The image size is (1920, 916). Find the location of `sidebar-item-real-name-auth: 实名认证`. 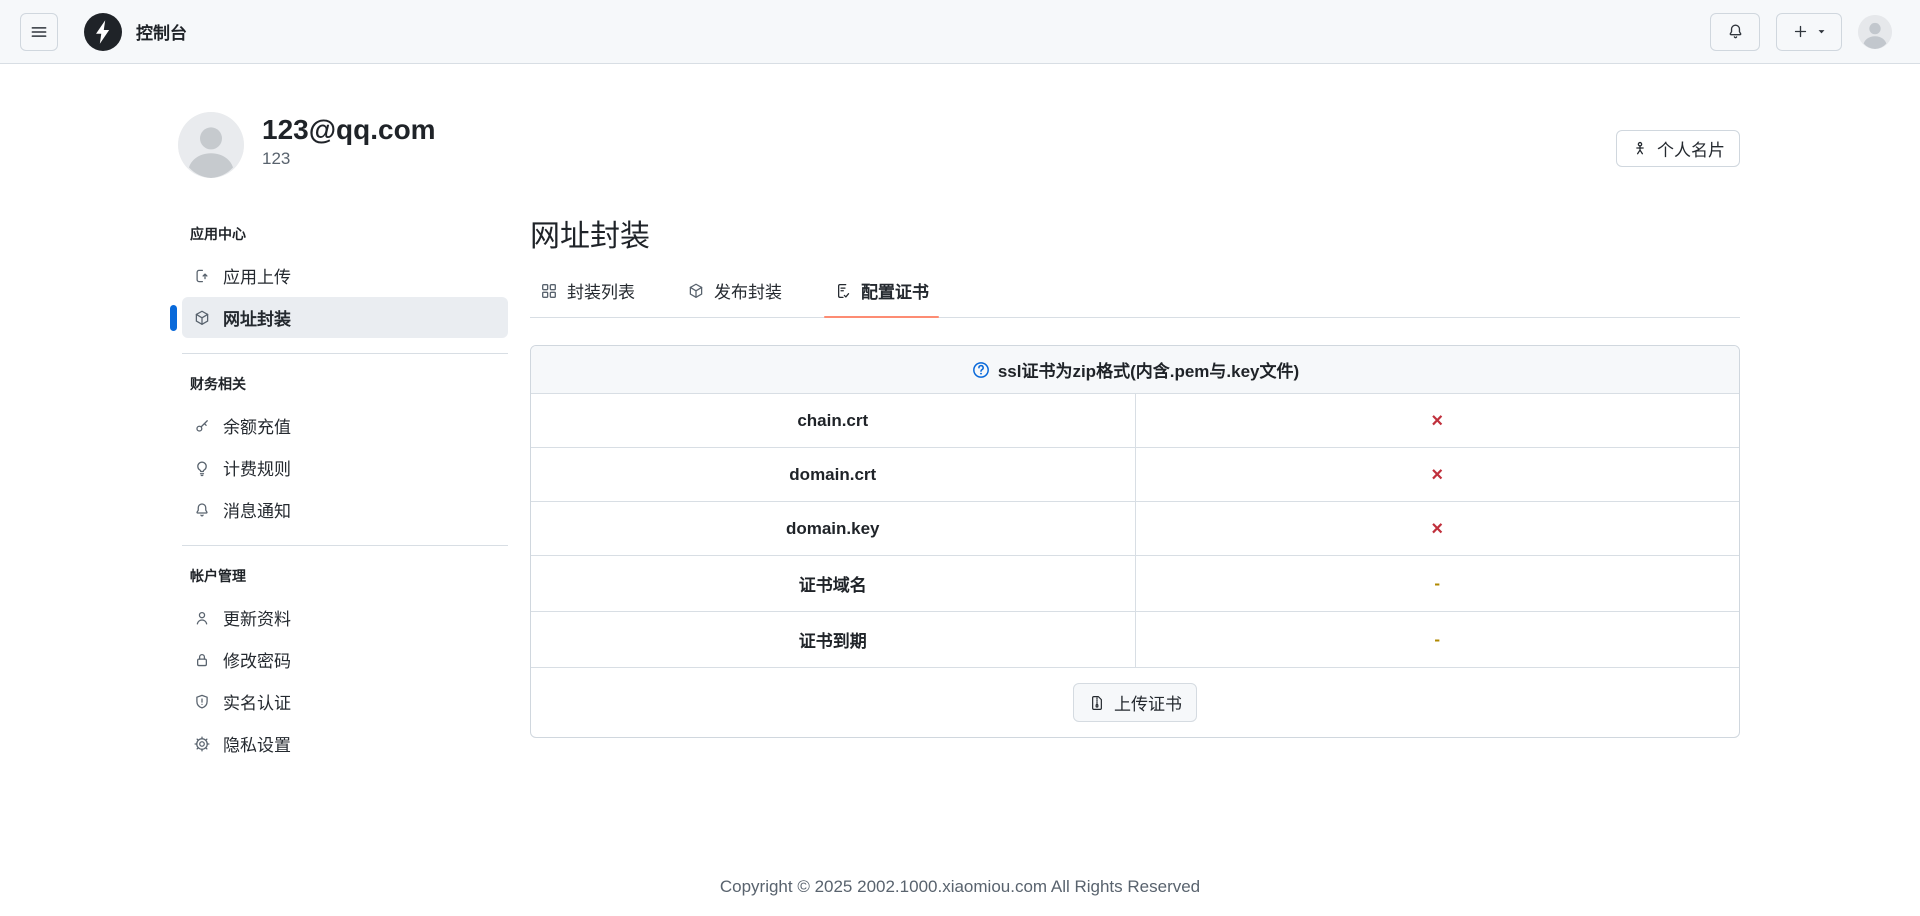

sidebar-item-real-name-auth: 实名认证 is located at coordinates (345, 701).